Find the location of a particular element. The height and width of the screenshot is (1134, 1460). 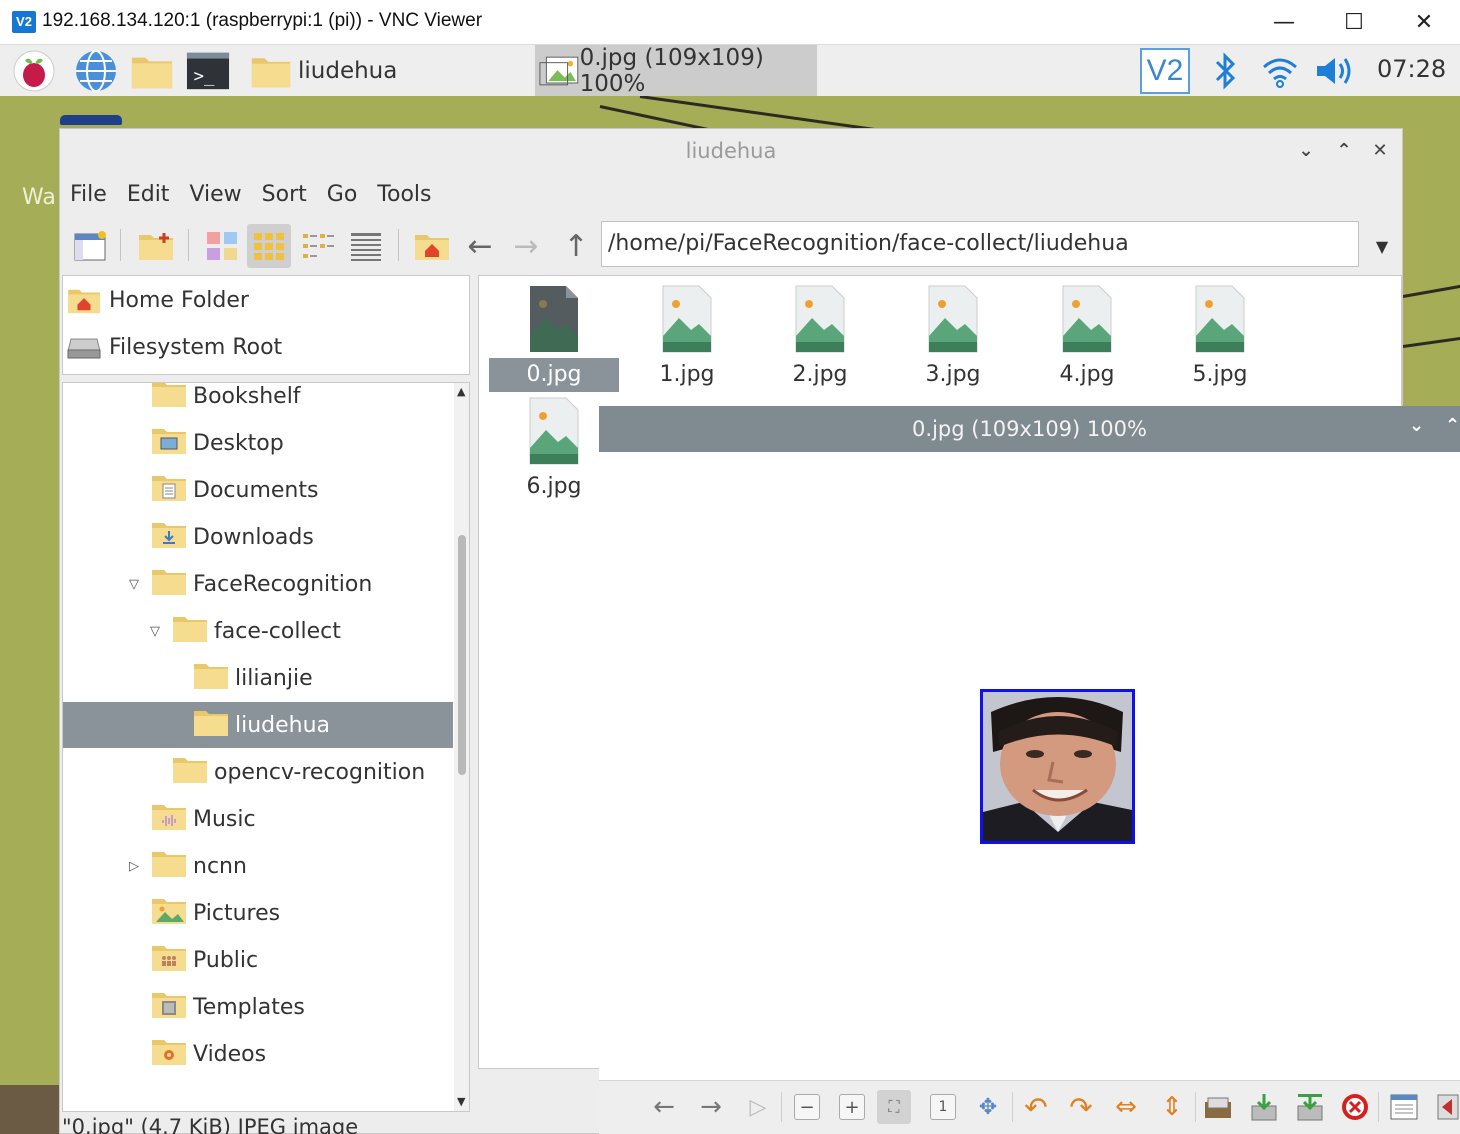

tree-item-opencv-recognition: opencv-recognition is located at coordinates (258, 772).